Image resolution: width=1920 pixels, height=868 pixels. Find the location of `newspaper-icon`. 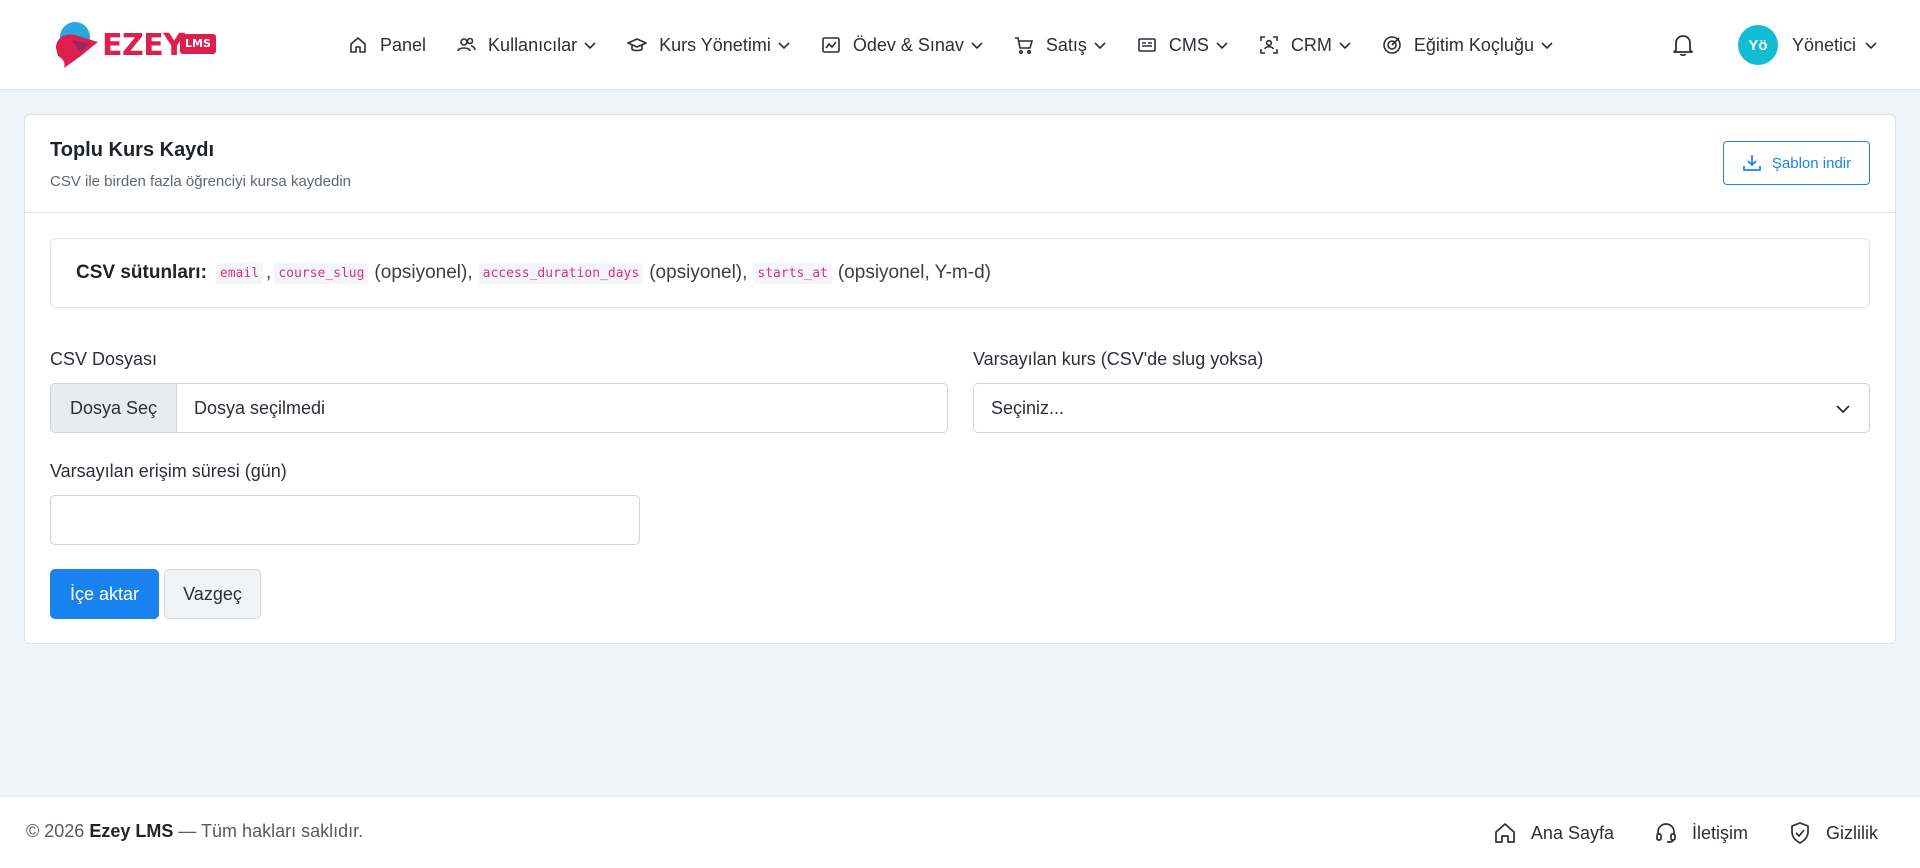

newspaper-icon is located at coordinates (1147, 45).